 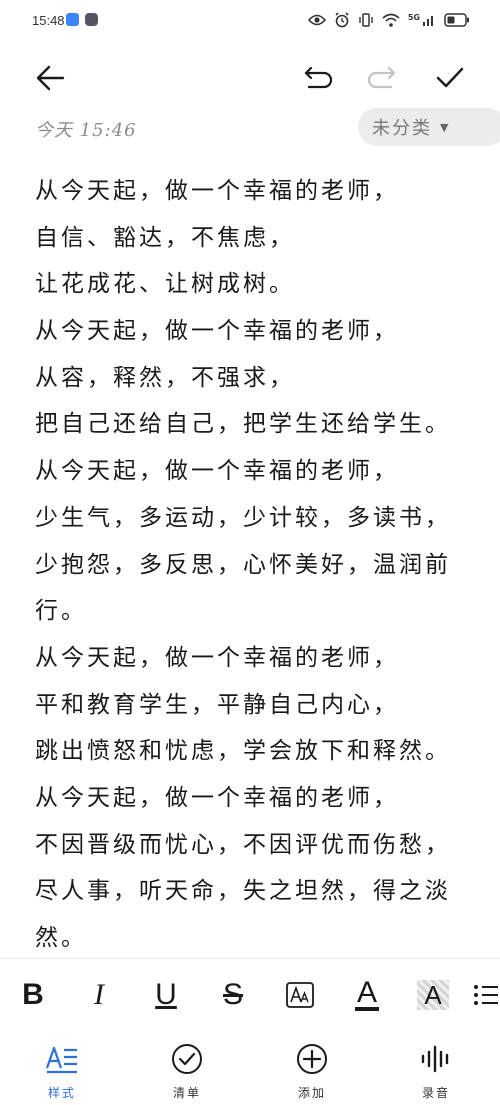 What do you see at coordinates (435, 1093) in the screenshot?
I see `nav-voice-label: 录音` at bounding box center [435, 1093].